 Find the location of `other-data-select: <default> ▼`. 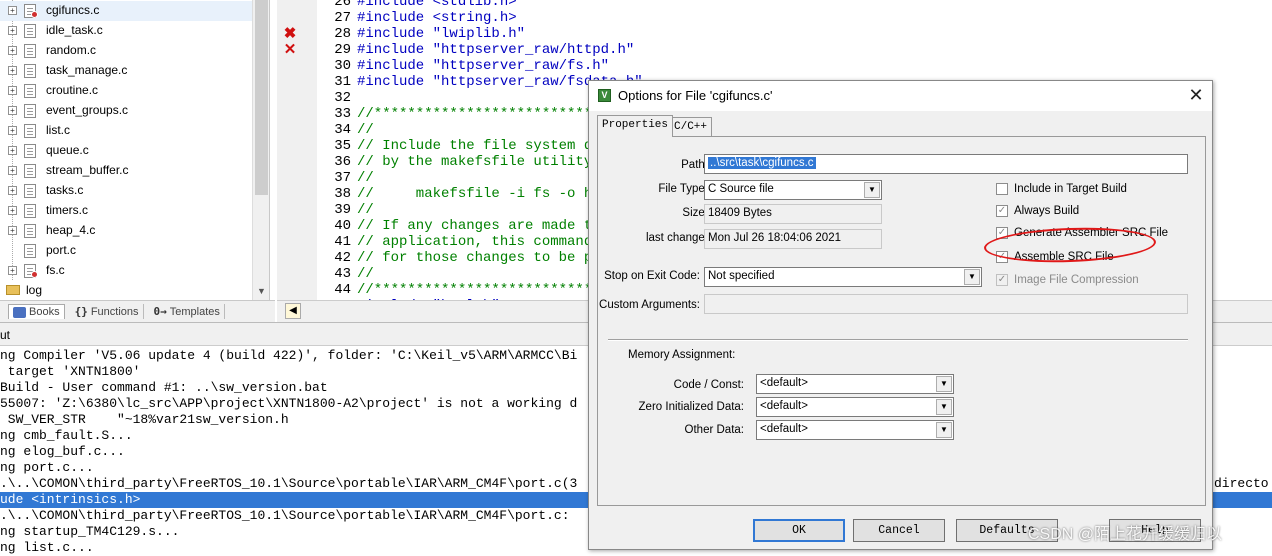

other-data-select: <default> ▼ is located at coordinates (855, 430).